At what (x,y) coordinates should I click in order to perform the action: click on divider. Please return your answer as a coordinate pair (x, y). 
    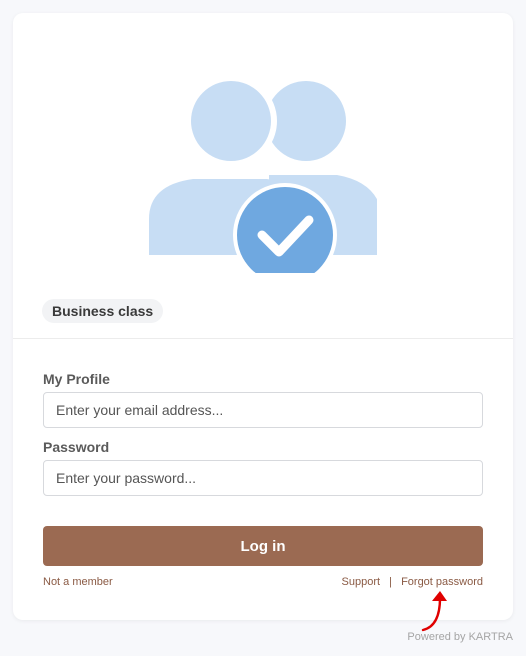
    Looking at the image, I should click on (263, 338).